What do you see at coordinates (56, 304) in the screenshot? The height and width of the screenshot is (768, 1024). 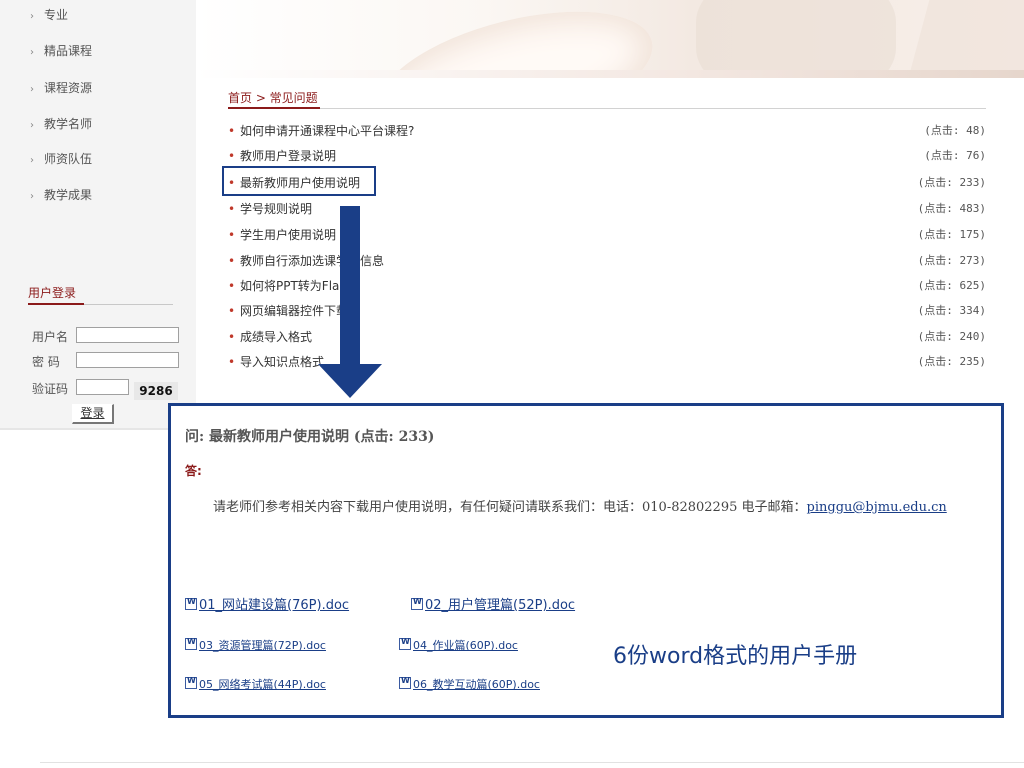 I see `login-divider-accent` at bounding box center [56, 304].